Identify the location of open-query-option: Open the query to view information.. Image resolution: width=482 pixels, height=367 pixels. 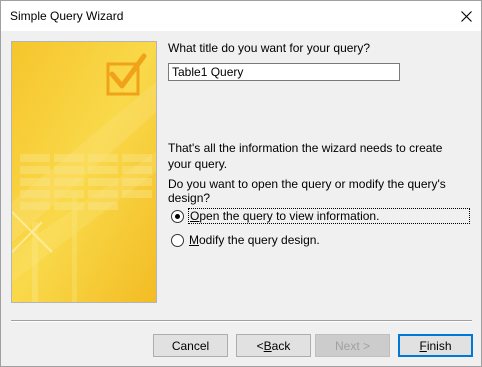
(320, 216).